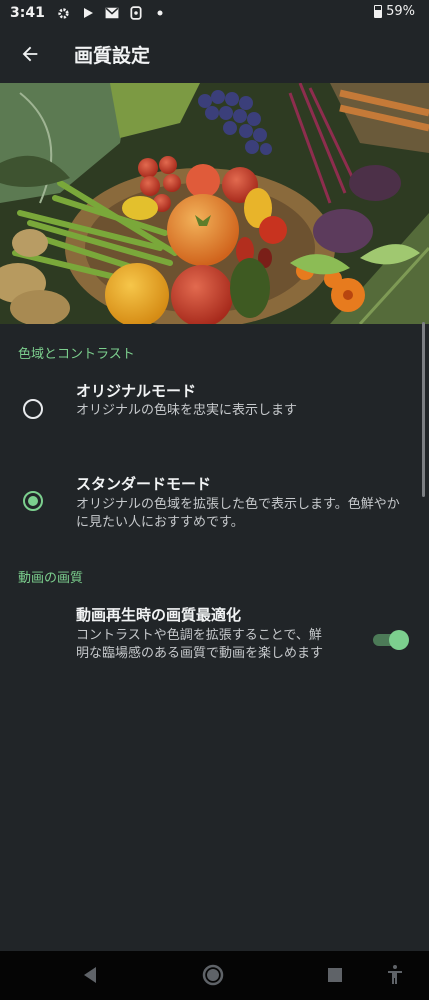 This screenshot has width=429, height=1000. I want to click on option-title: 動画再生時の画質最適化, so click(159, 615).